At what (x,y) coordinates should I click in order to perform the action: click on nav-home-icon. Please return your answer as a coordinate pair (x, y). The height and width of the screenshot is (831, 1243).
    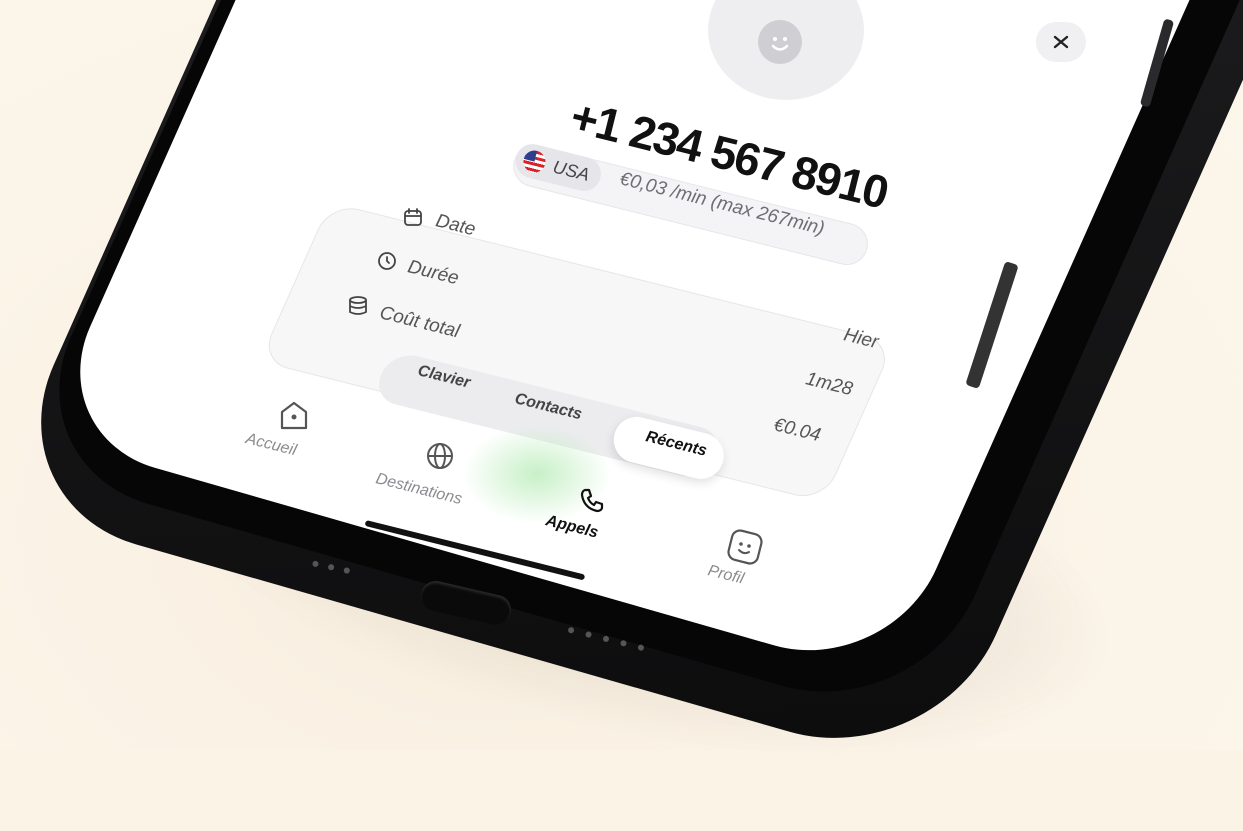
    Looking at the image, I should click on (294, 415).